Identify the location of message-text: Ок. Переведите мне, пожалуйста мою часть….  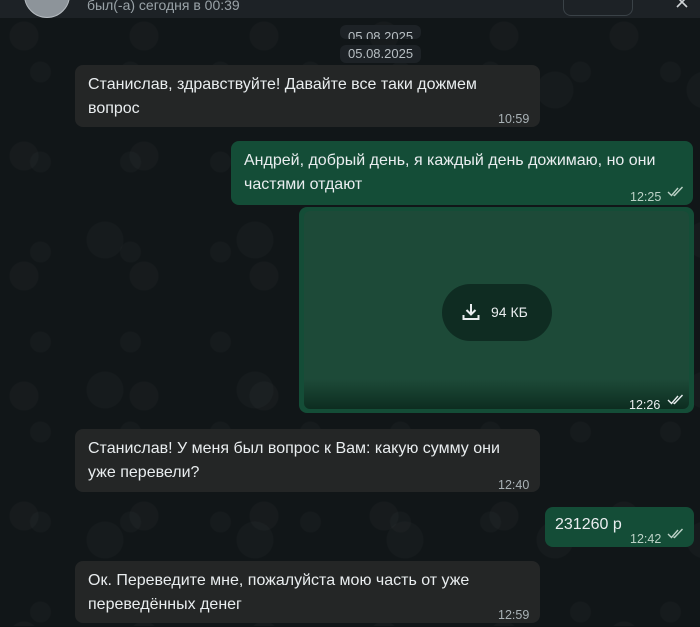
(279, 592).